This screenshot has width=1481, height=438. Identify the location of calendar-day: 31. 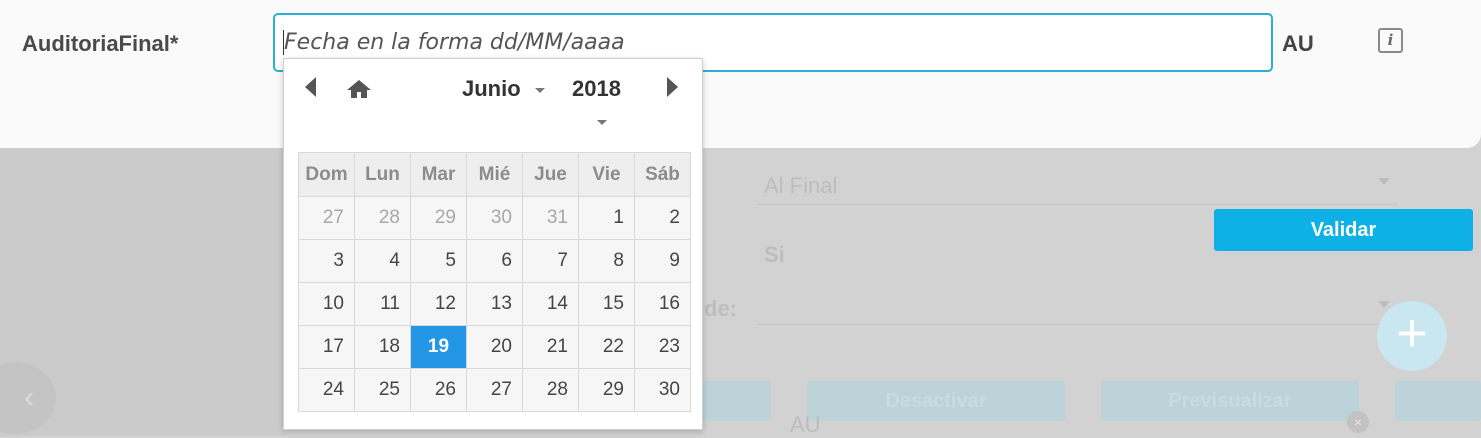
(550, 218).